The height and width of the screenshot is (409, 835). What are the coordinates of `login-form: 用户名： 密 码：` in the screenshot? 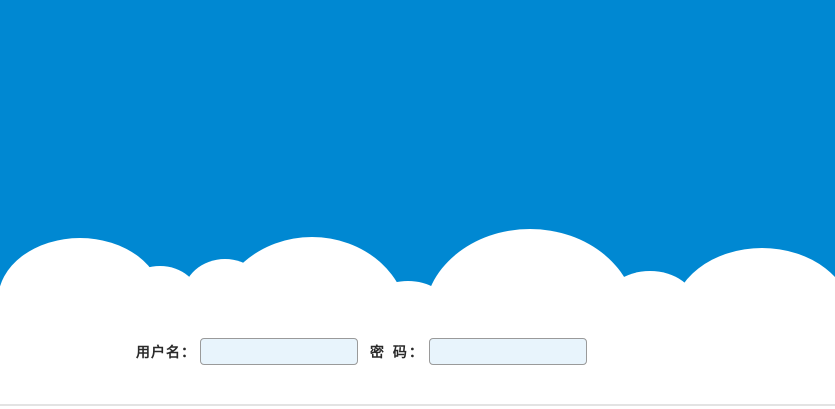 It's located at (361, 351).